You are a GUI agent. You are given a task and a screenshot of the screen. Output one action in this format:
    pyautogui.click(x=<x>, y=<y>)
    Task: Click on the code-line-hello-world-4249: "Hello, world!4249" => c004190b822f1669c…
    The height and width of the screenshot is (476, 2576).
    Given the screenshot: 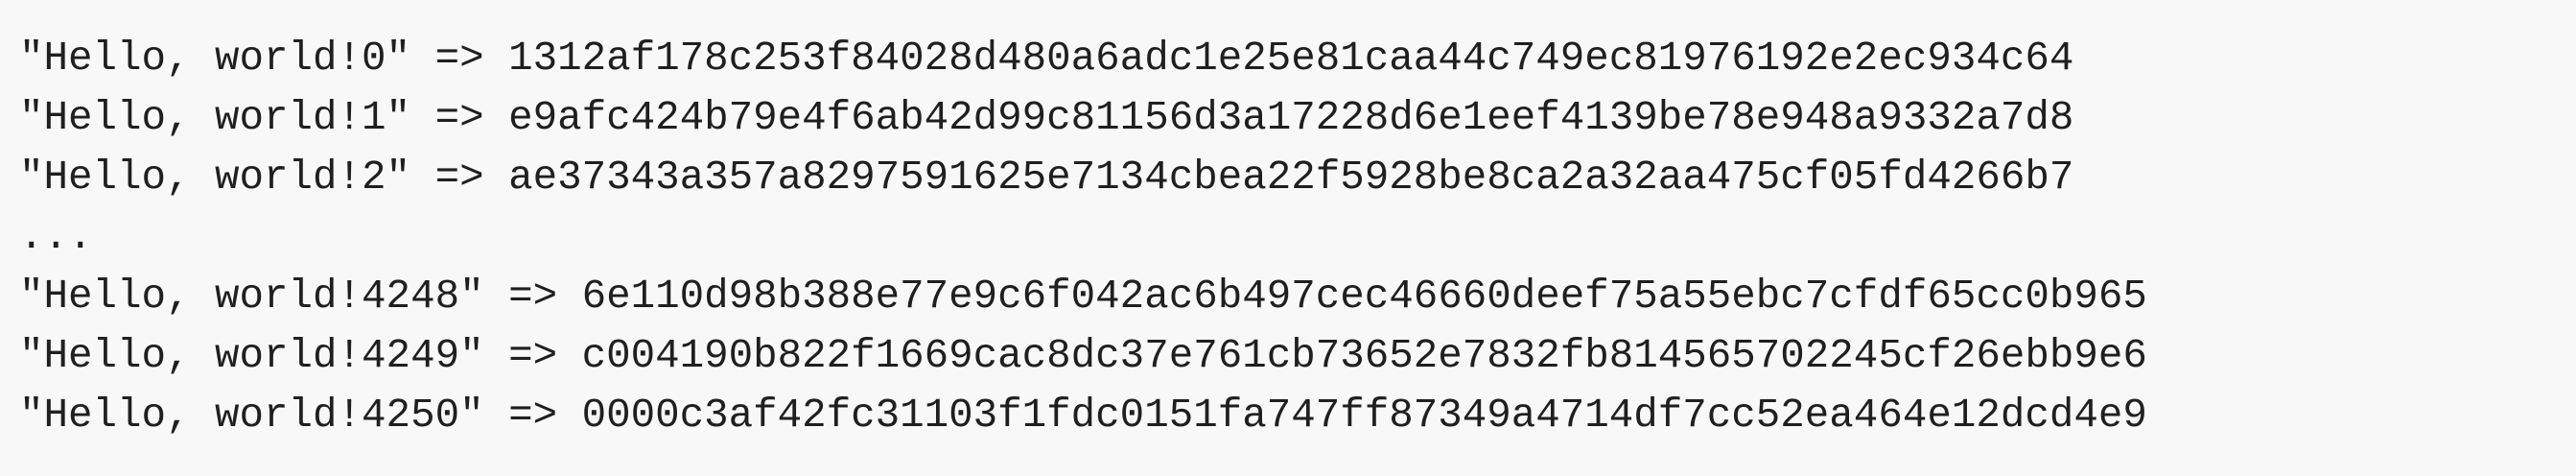 What is the action you would take?
    pyautogui.click(x=1083, y=356)
    